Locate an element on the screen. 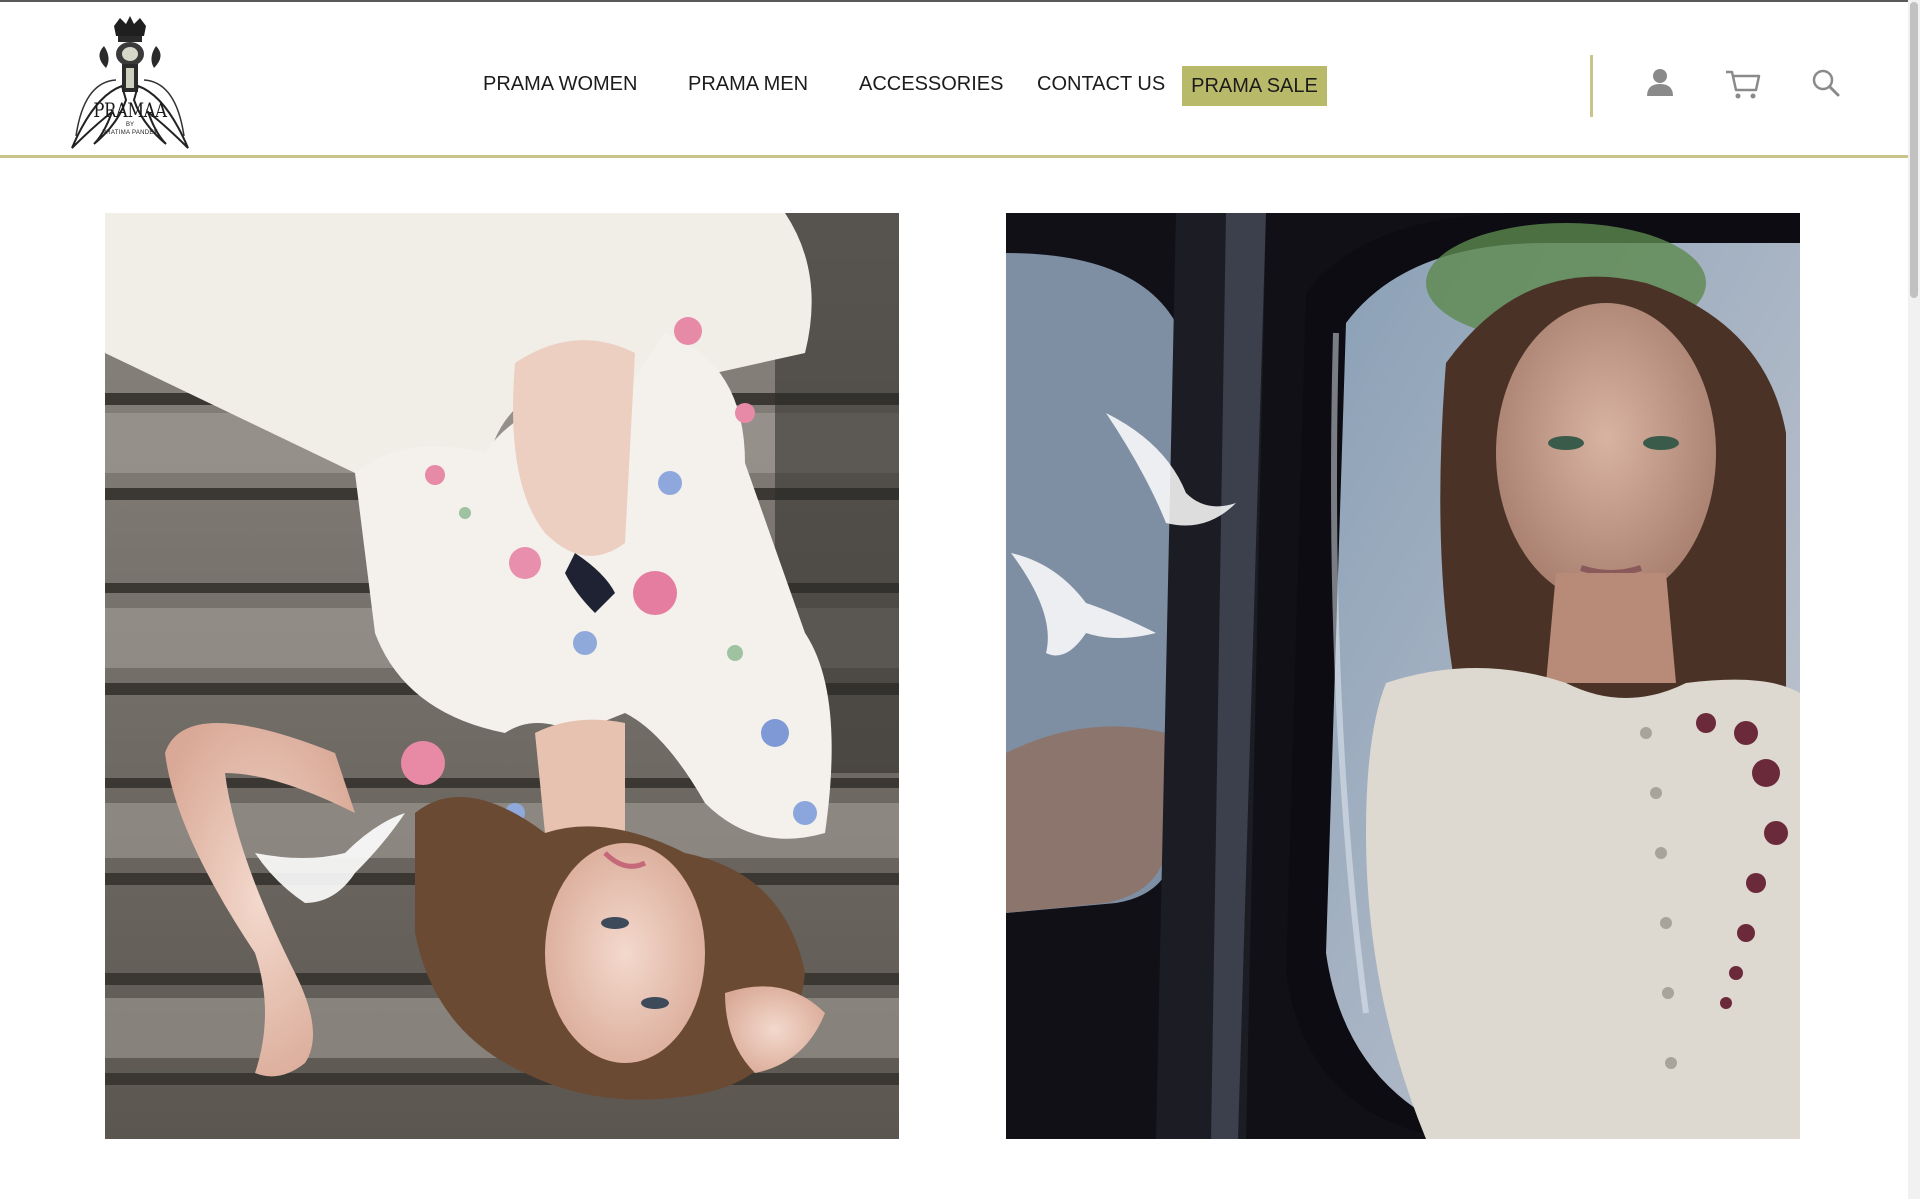  nav-prama-sale: PRAMA SALE is located at coordinates (1254, 86).